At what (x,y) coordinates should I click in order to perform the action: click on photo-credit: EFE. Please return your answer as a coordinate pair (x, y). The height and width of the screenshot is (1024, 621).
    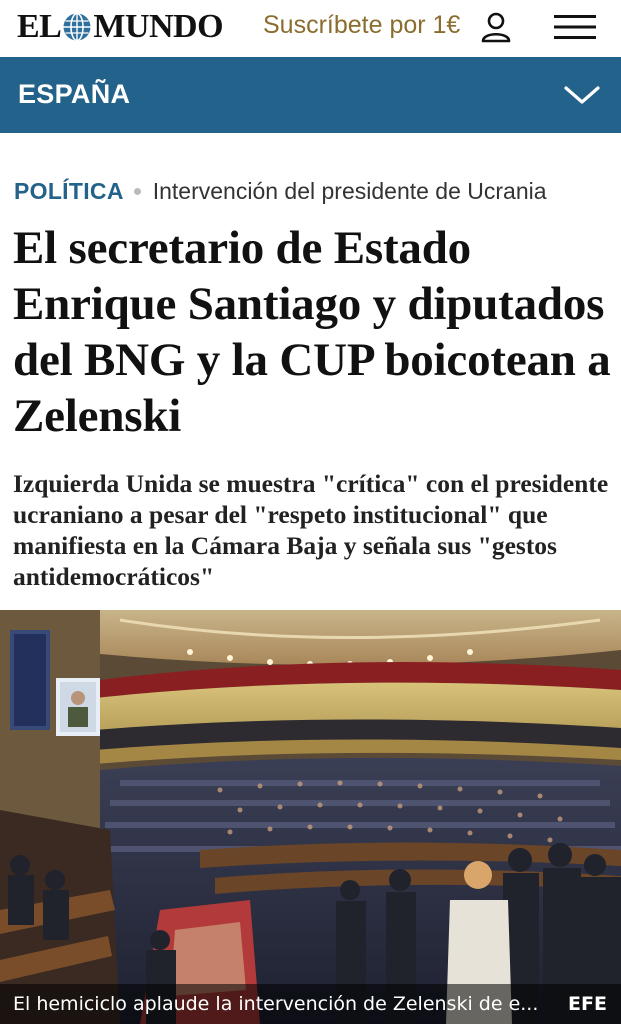
    Looking at the image, I should click on (587, 1004).